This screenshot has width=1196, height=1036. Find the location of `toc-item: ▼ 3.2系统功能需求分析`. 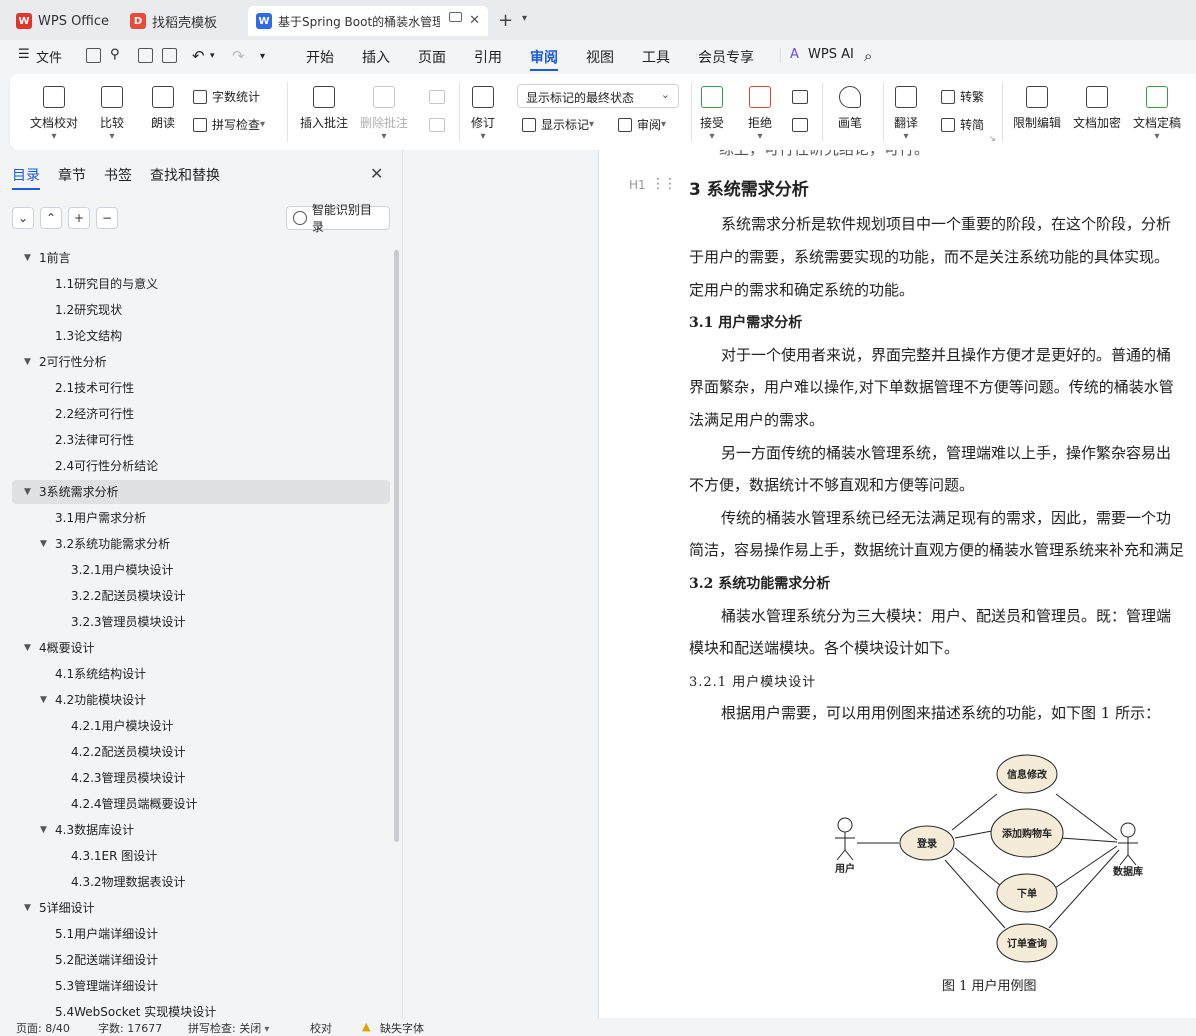

toc-item: ▼ 3.2系统功能需求分析 is located at coordinates (201, 544).